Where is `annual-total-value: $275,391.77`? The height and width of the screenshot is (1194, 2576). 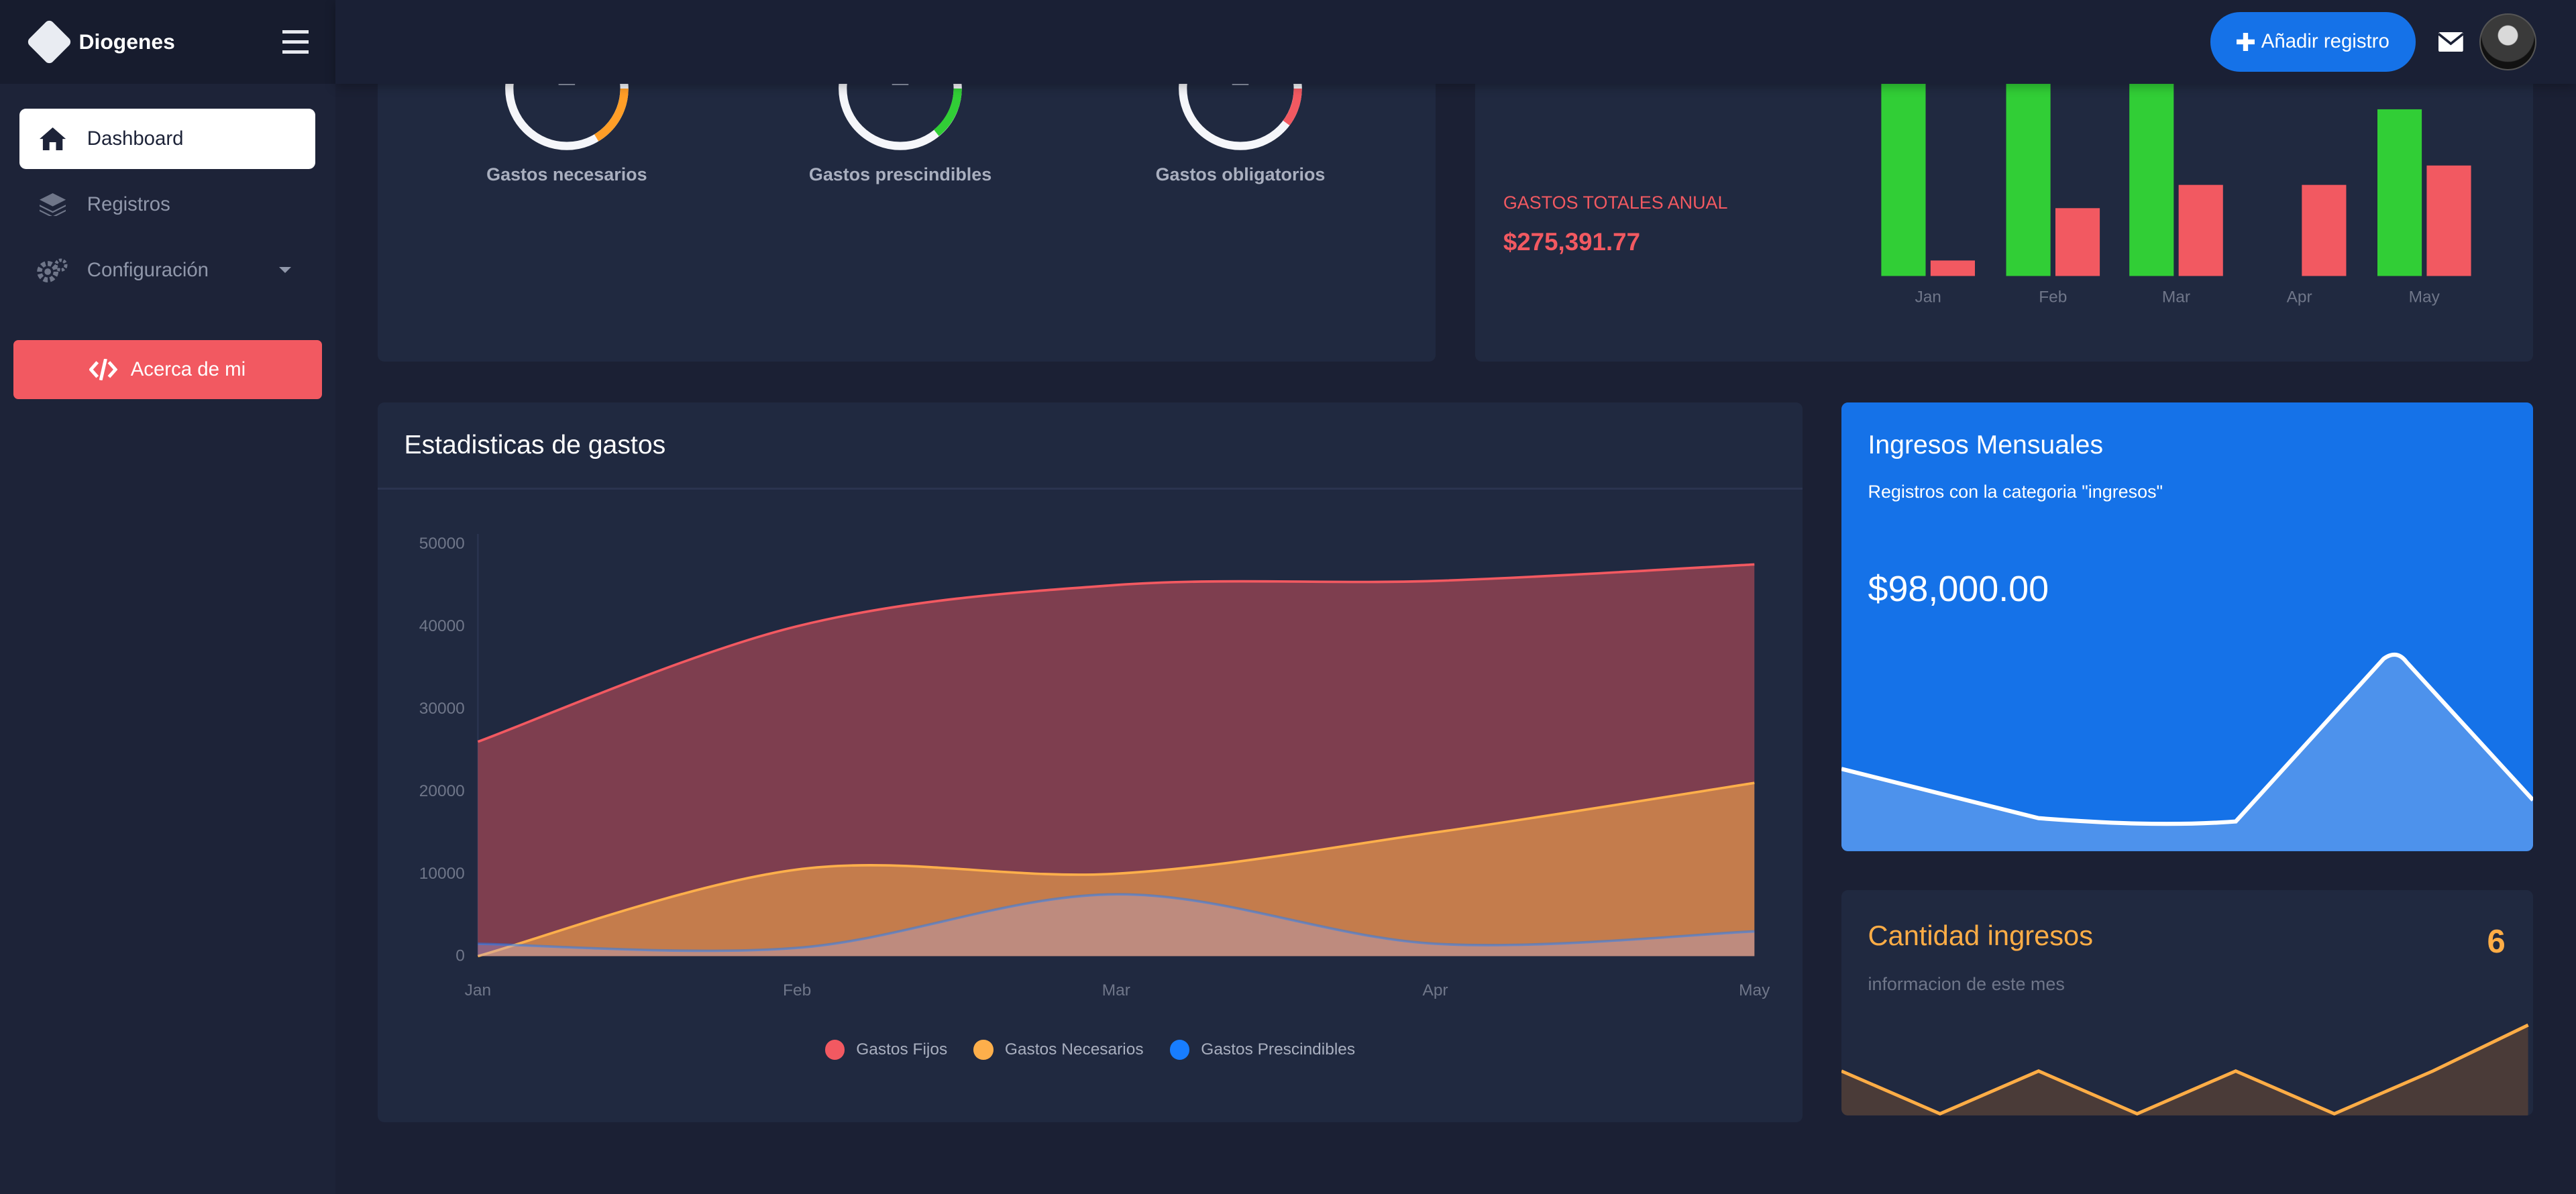
annual-total-value: $275,391.77 is located at coordinates (1572, 242).